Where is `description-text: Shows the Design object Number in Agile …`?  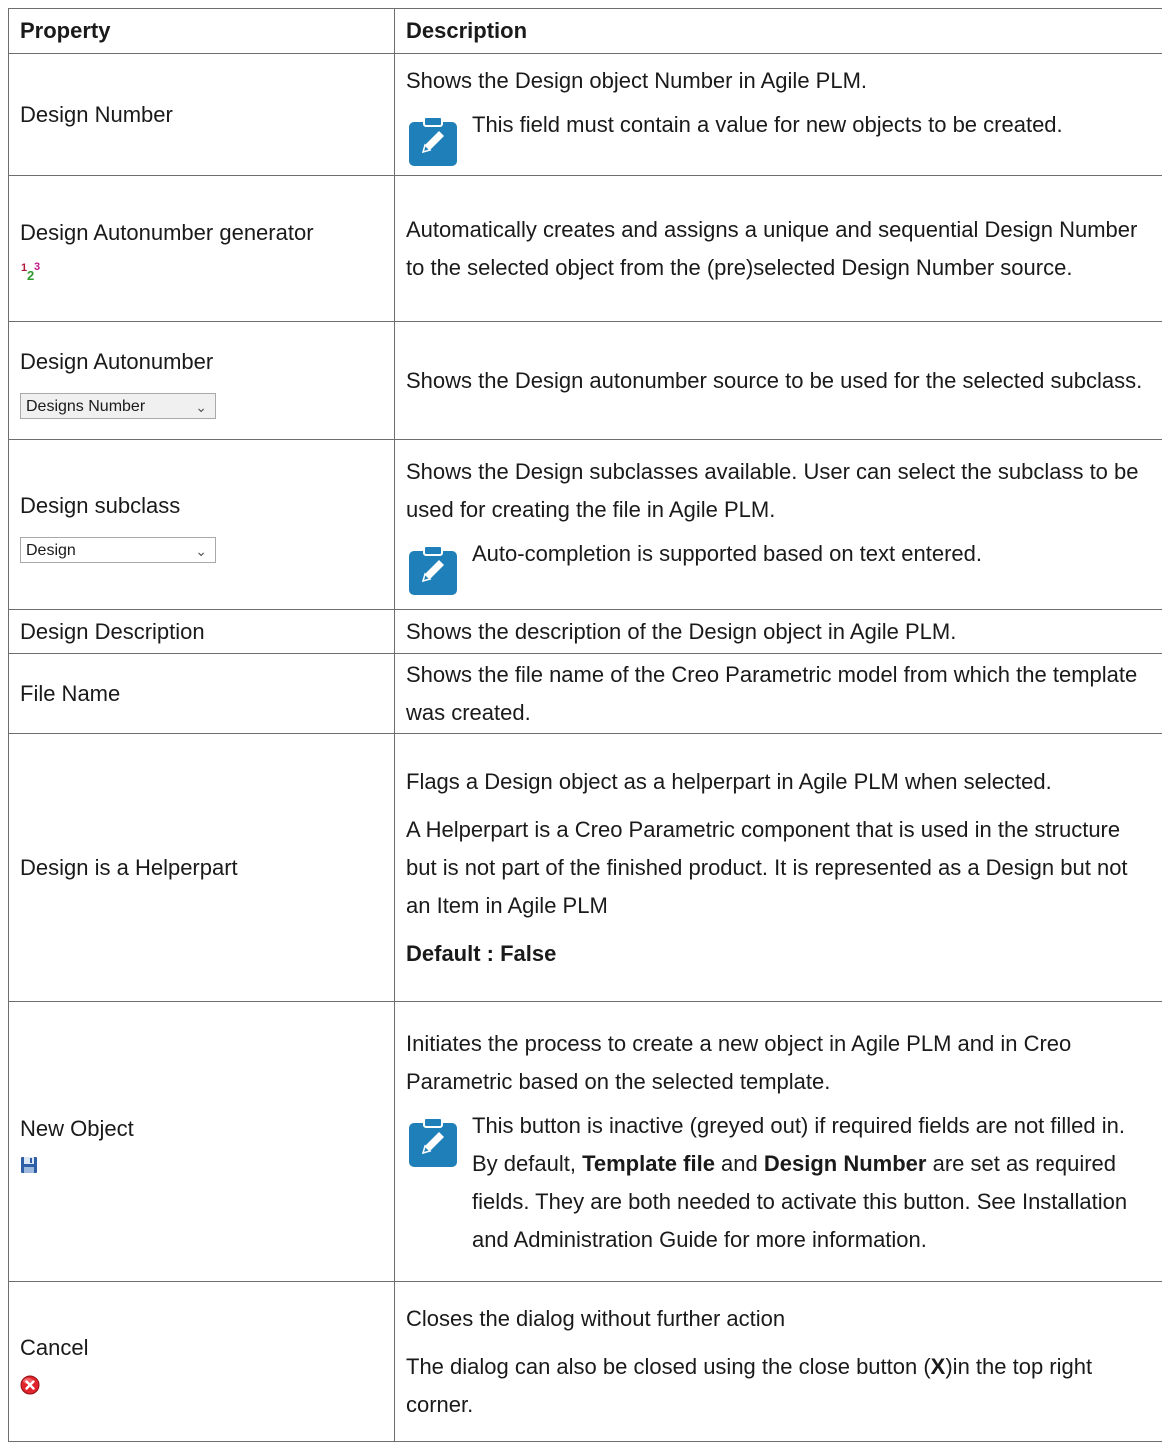
description-text: Shows the Design object Number in Agile … is located at coordinates (778, 81).